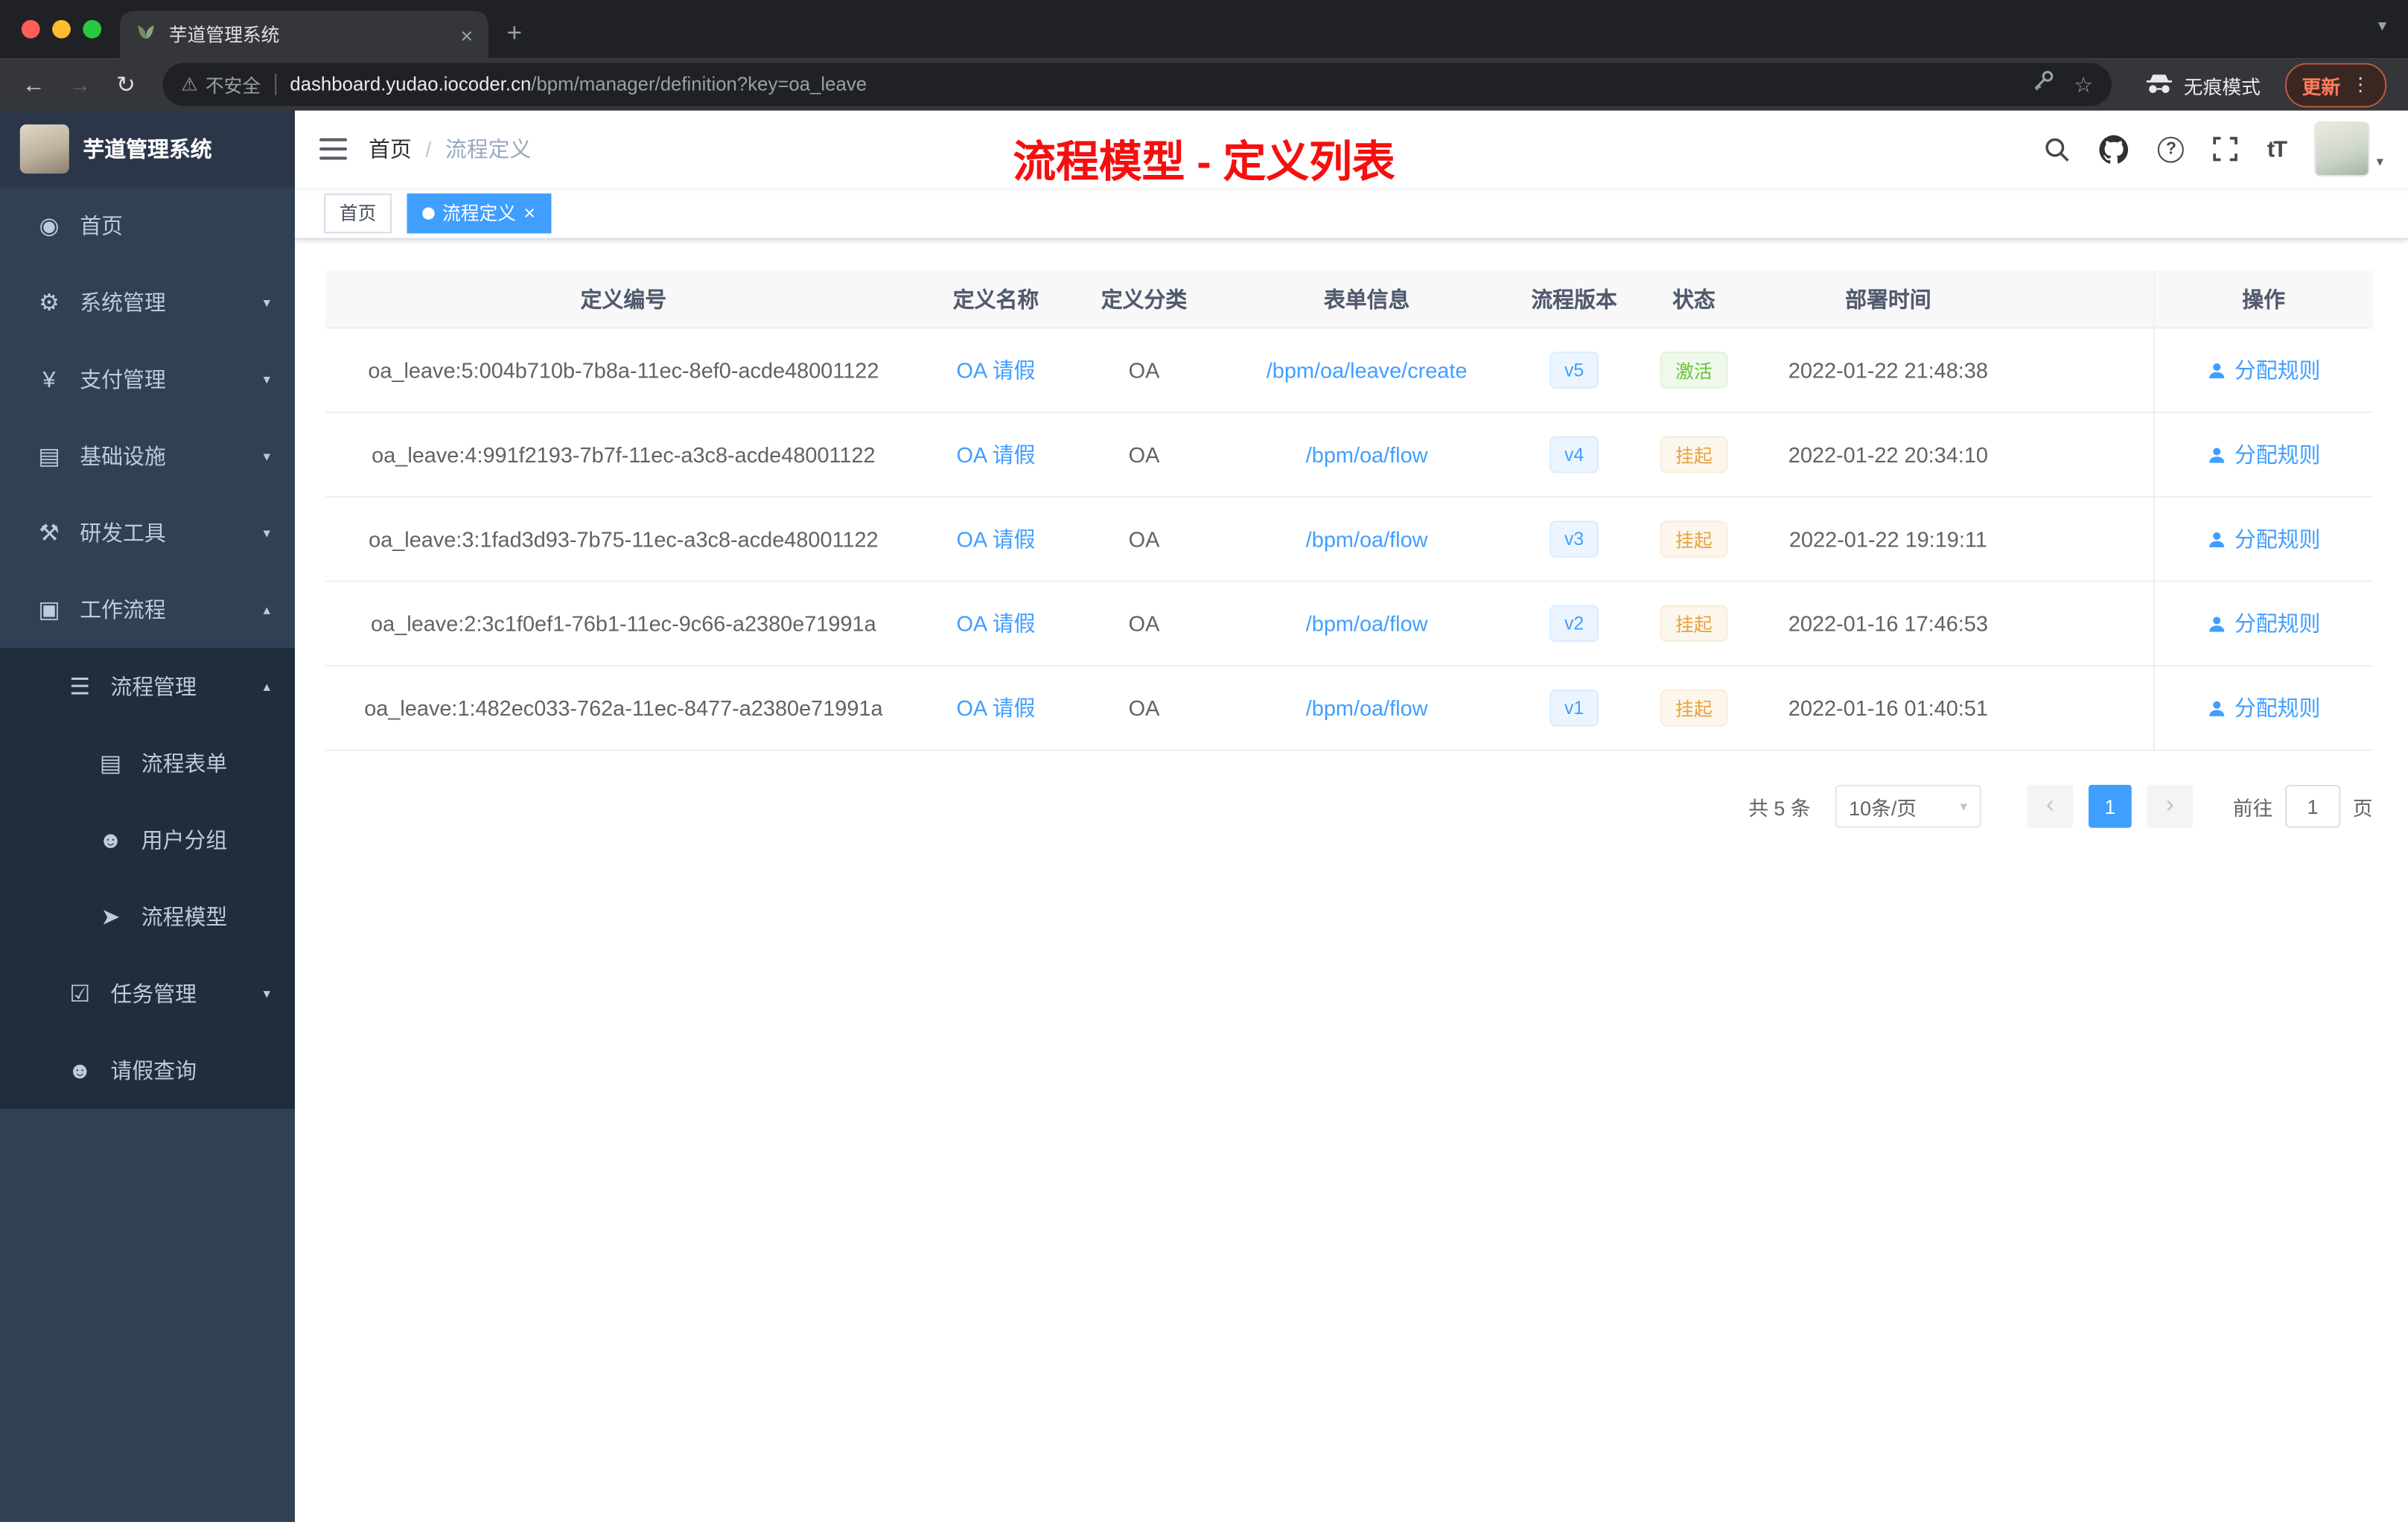  I want to click on goto-page-input, so click(2312, 806).